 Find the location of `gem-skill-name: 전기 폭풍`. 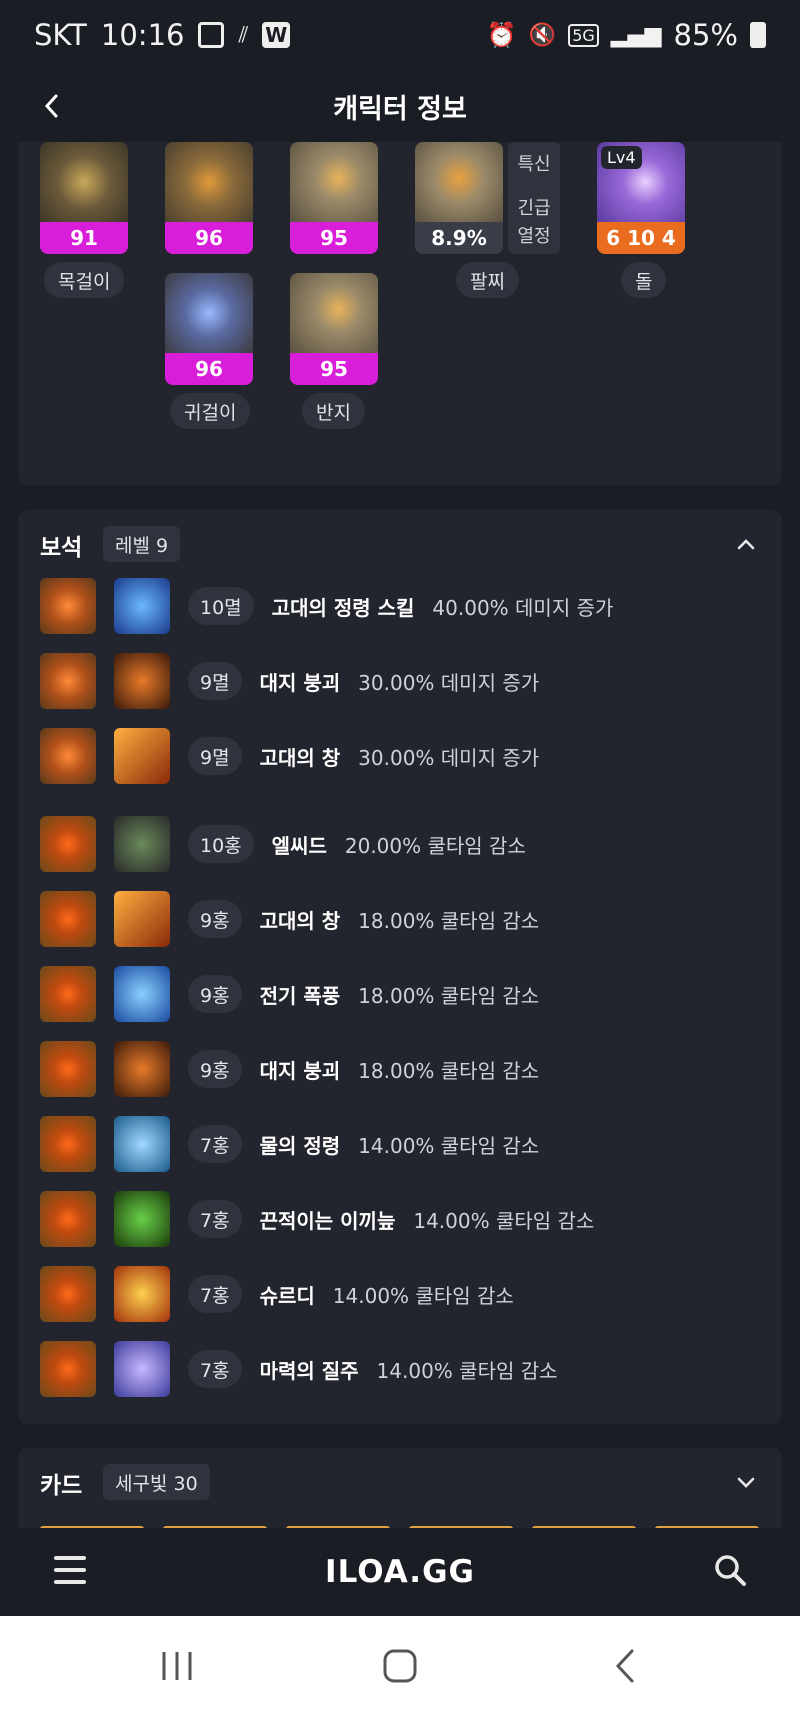

gem-skill-name: 전기 폭풍 is located at coordinates (300, 995).